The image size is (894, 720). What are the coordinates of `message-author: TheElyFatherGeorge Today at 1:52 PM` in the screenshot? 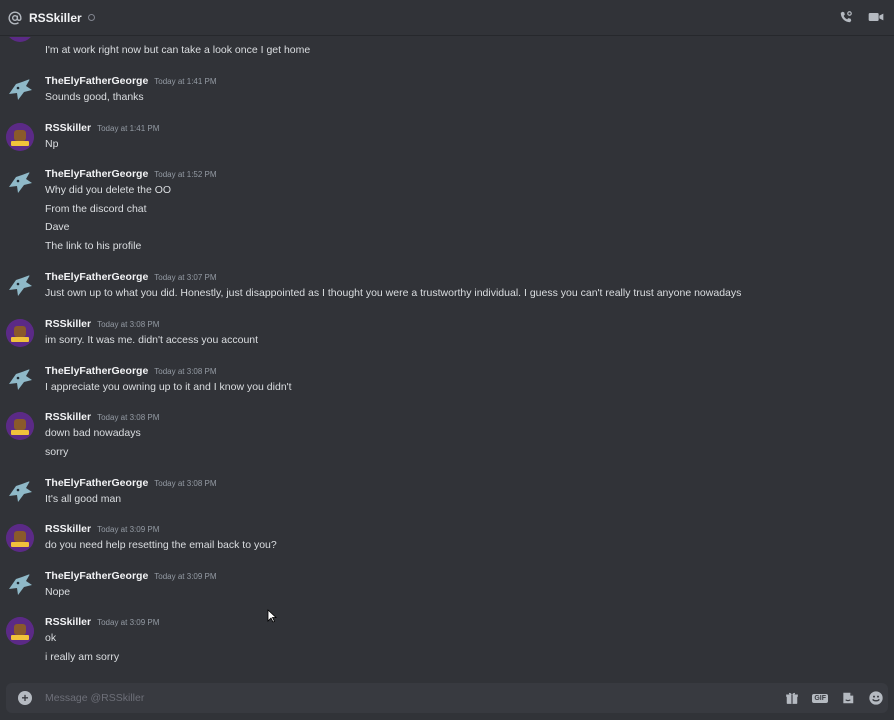 It's located at (131, 174).